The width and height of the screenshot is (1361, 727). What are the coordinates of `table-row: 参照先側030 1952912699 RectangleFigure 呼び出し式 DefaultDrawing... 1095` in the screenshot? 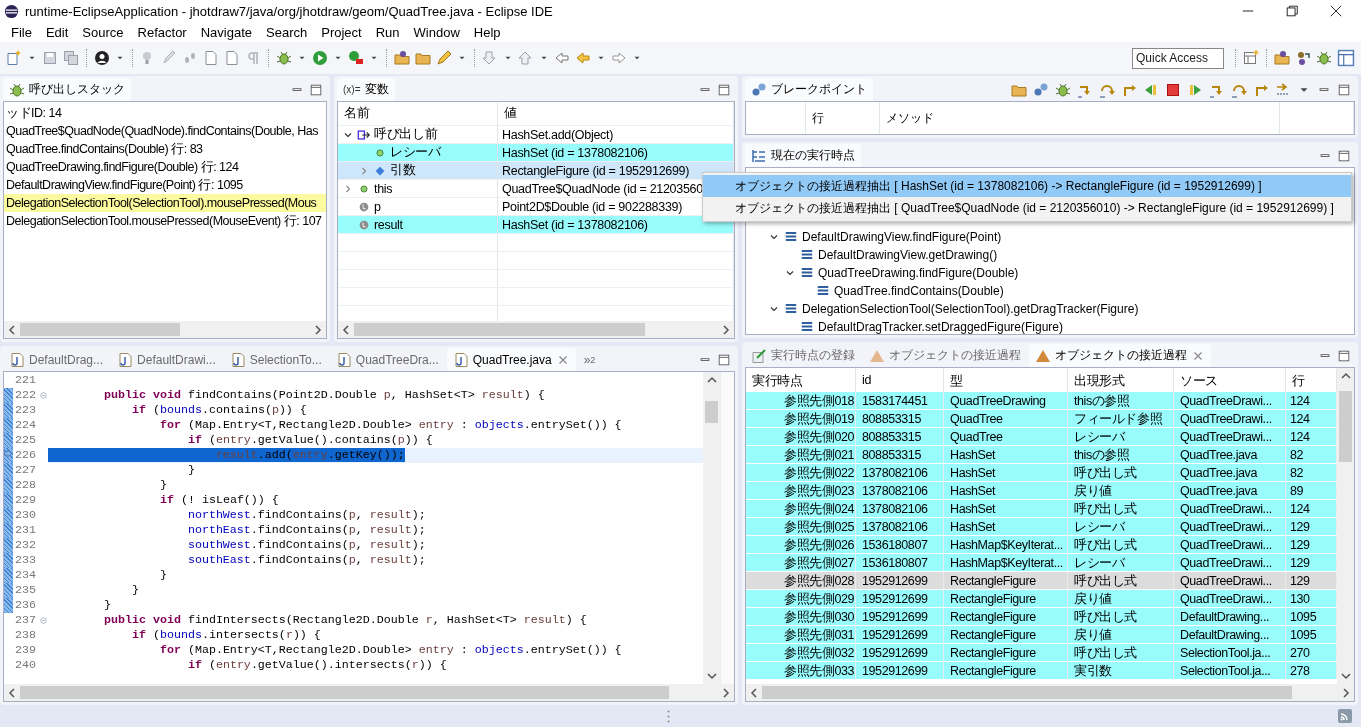 It's located at (1041, 617).